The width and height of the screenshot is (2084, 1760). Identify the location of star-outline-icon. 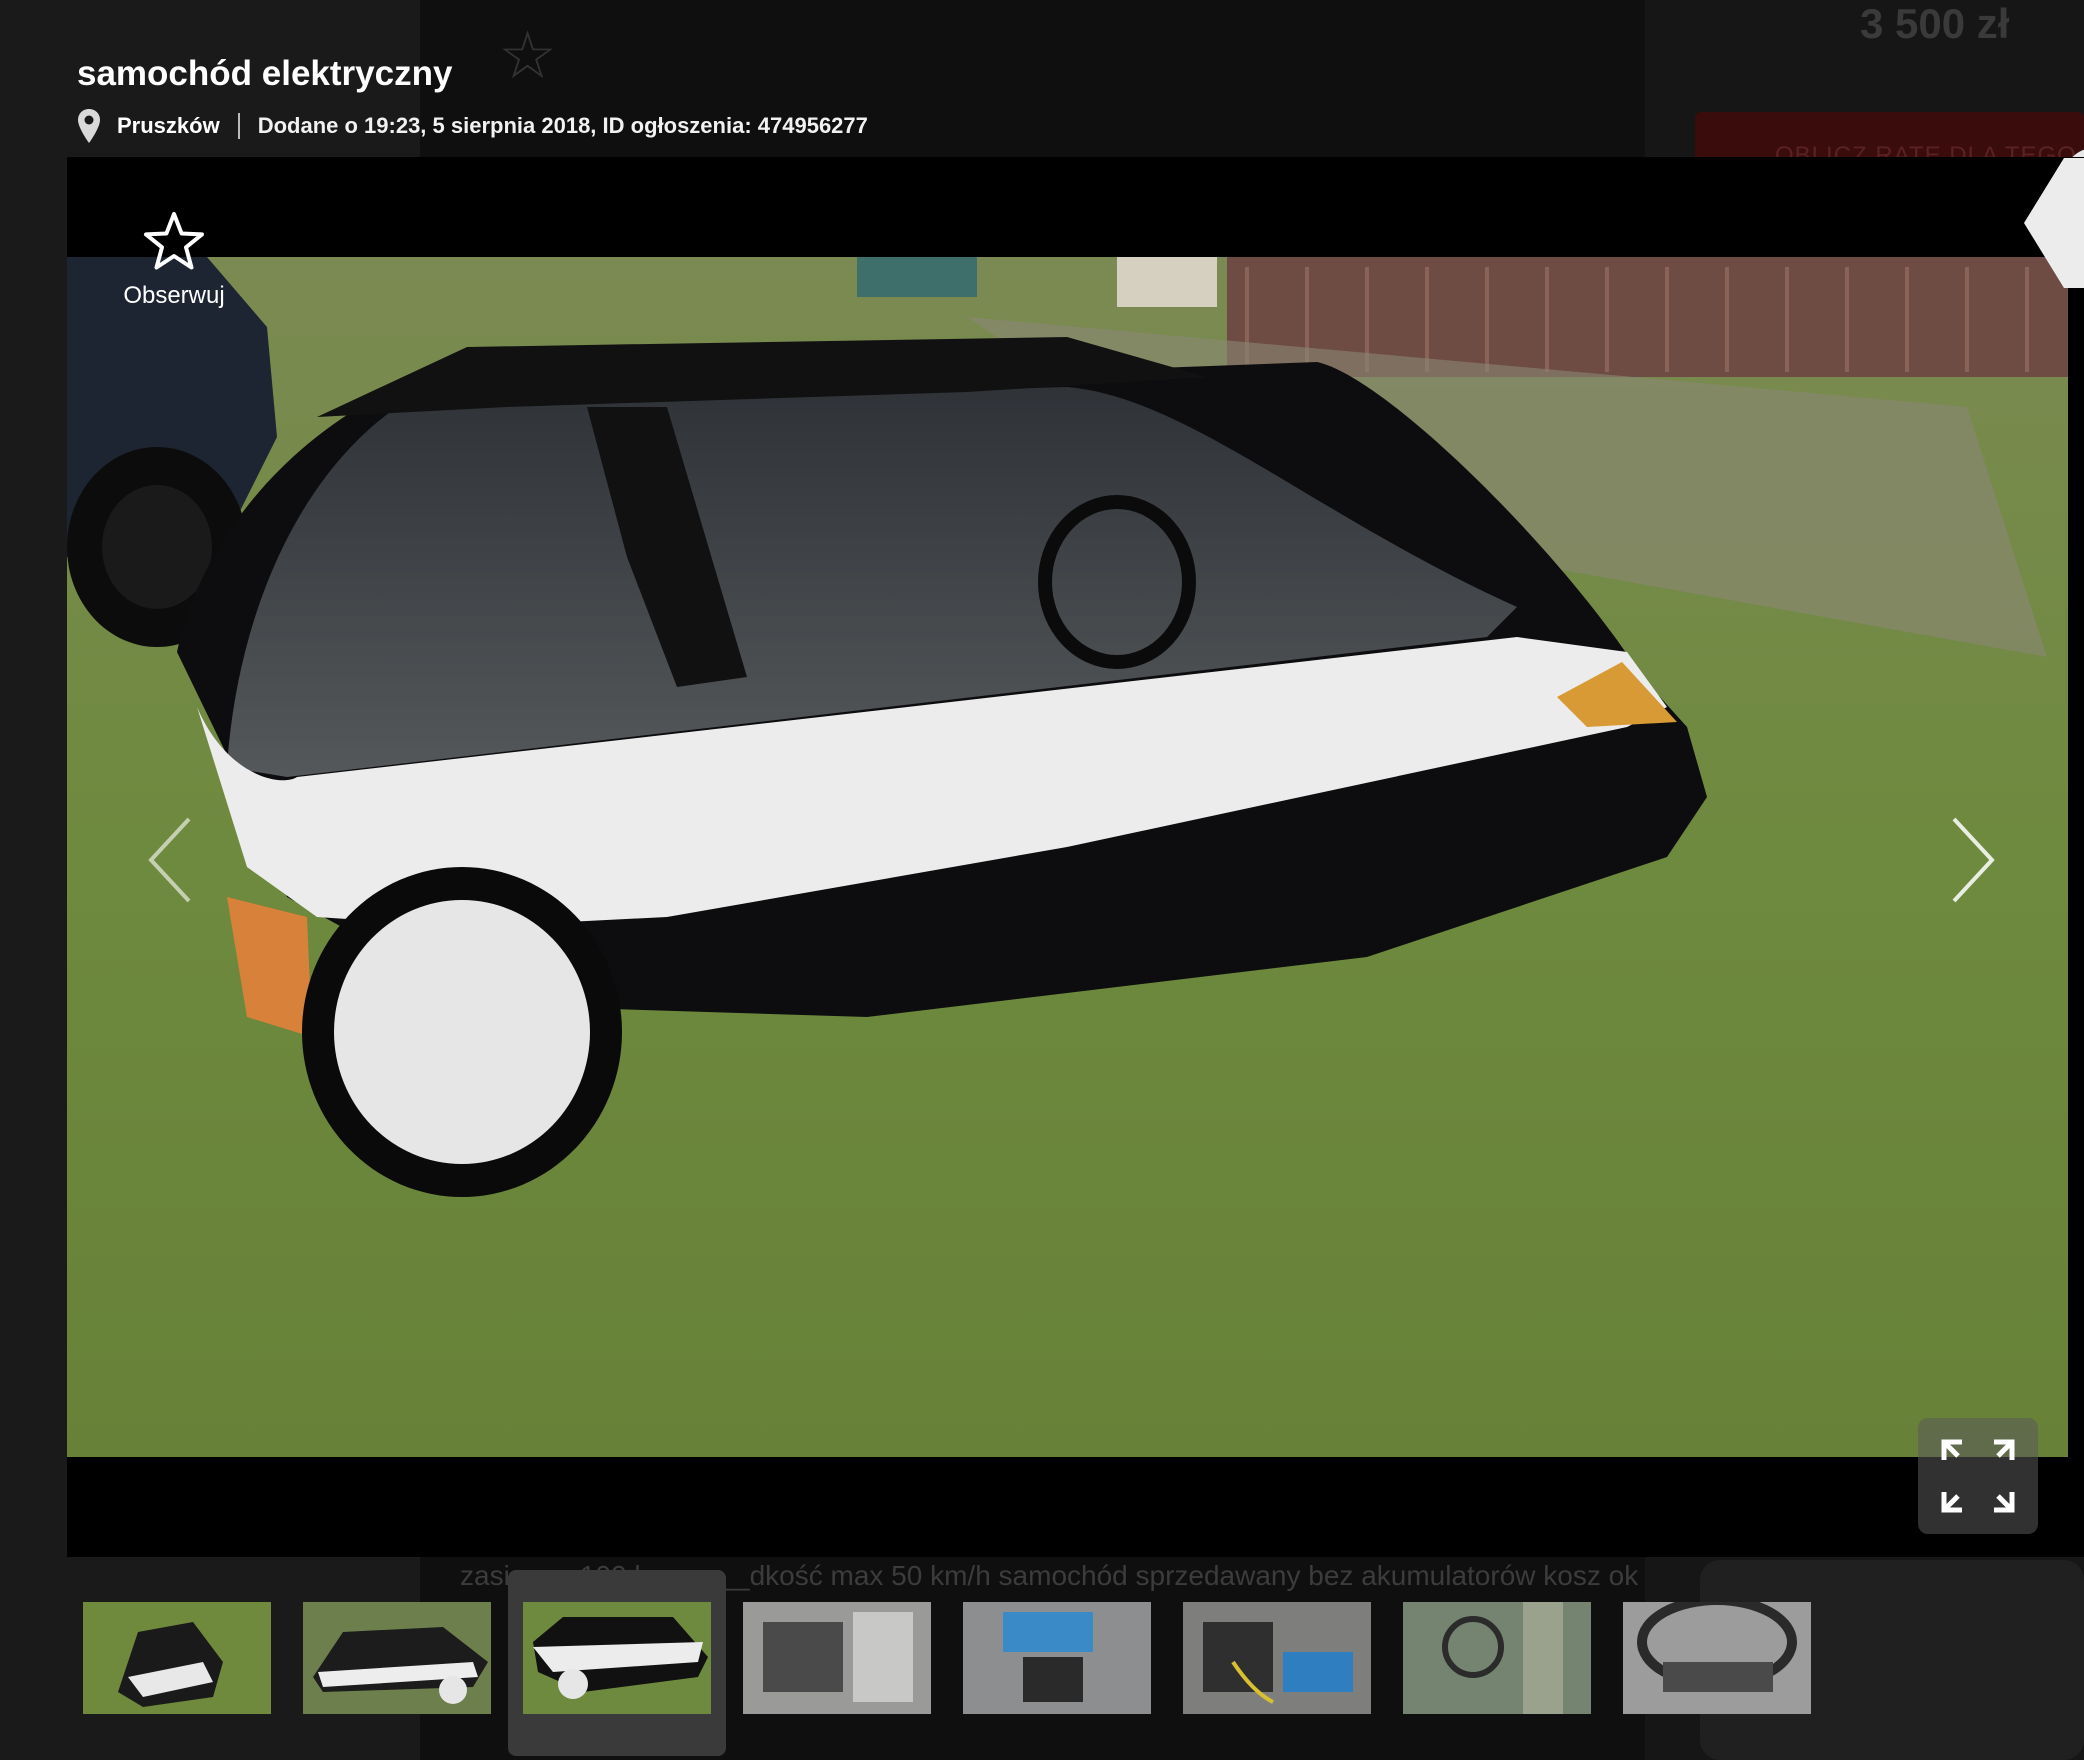
(174, 241).